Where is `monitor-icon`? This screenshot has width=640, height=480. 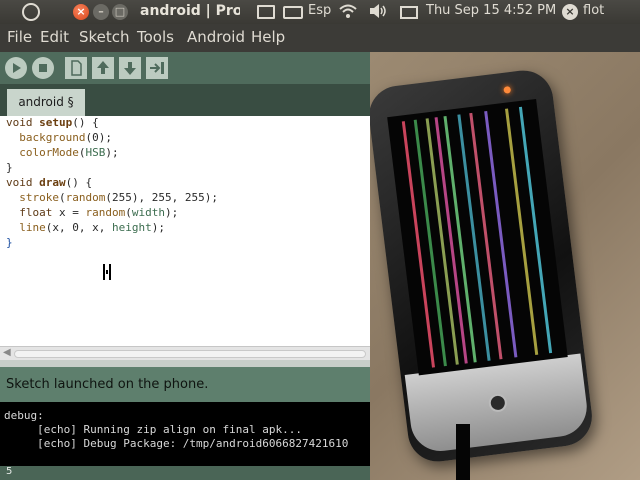 monitor-icon is located at coordinates (266, 12).